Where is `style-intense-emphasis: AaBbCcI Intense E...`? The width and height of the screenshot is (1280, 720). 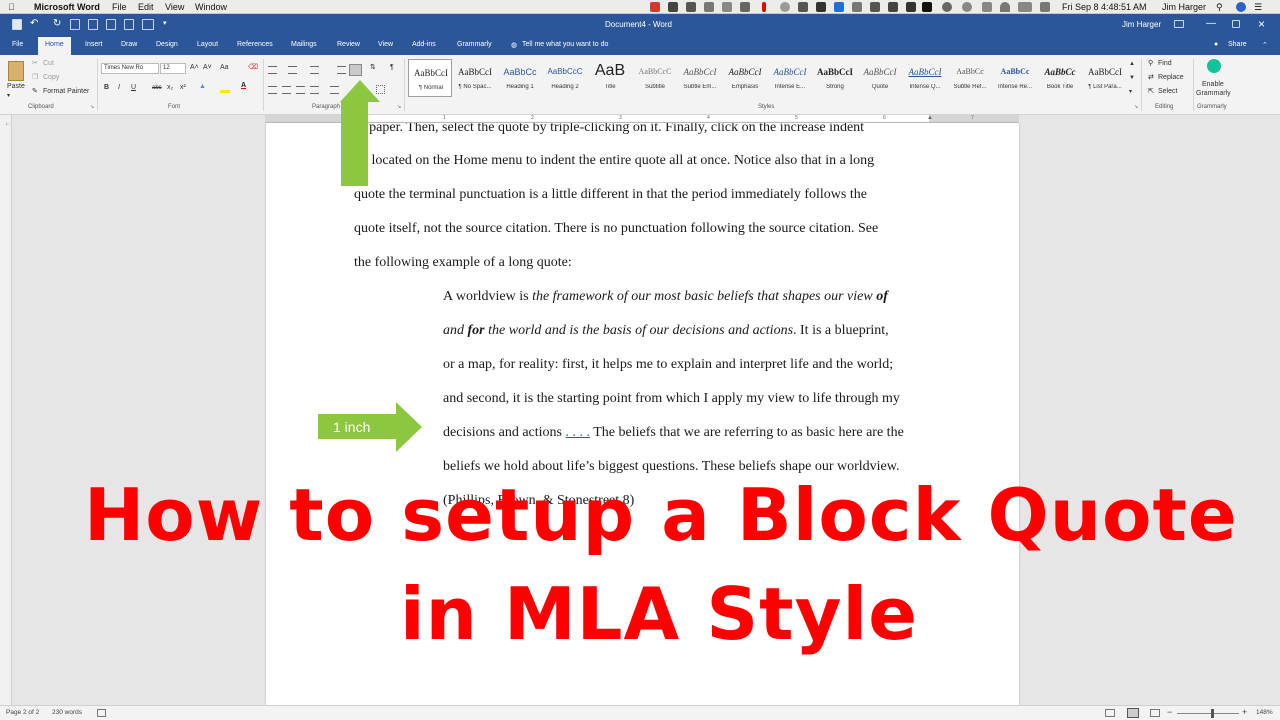
style-intense-emphasis: AaBbCcI Intense E... is located at coordinates (790, 78).